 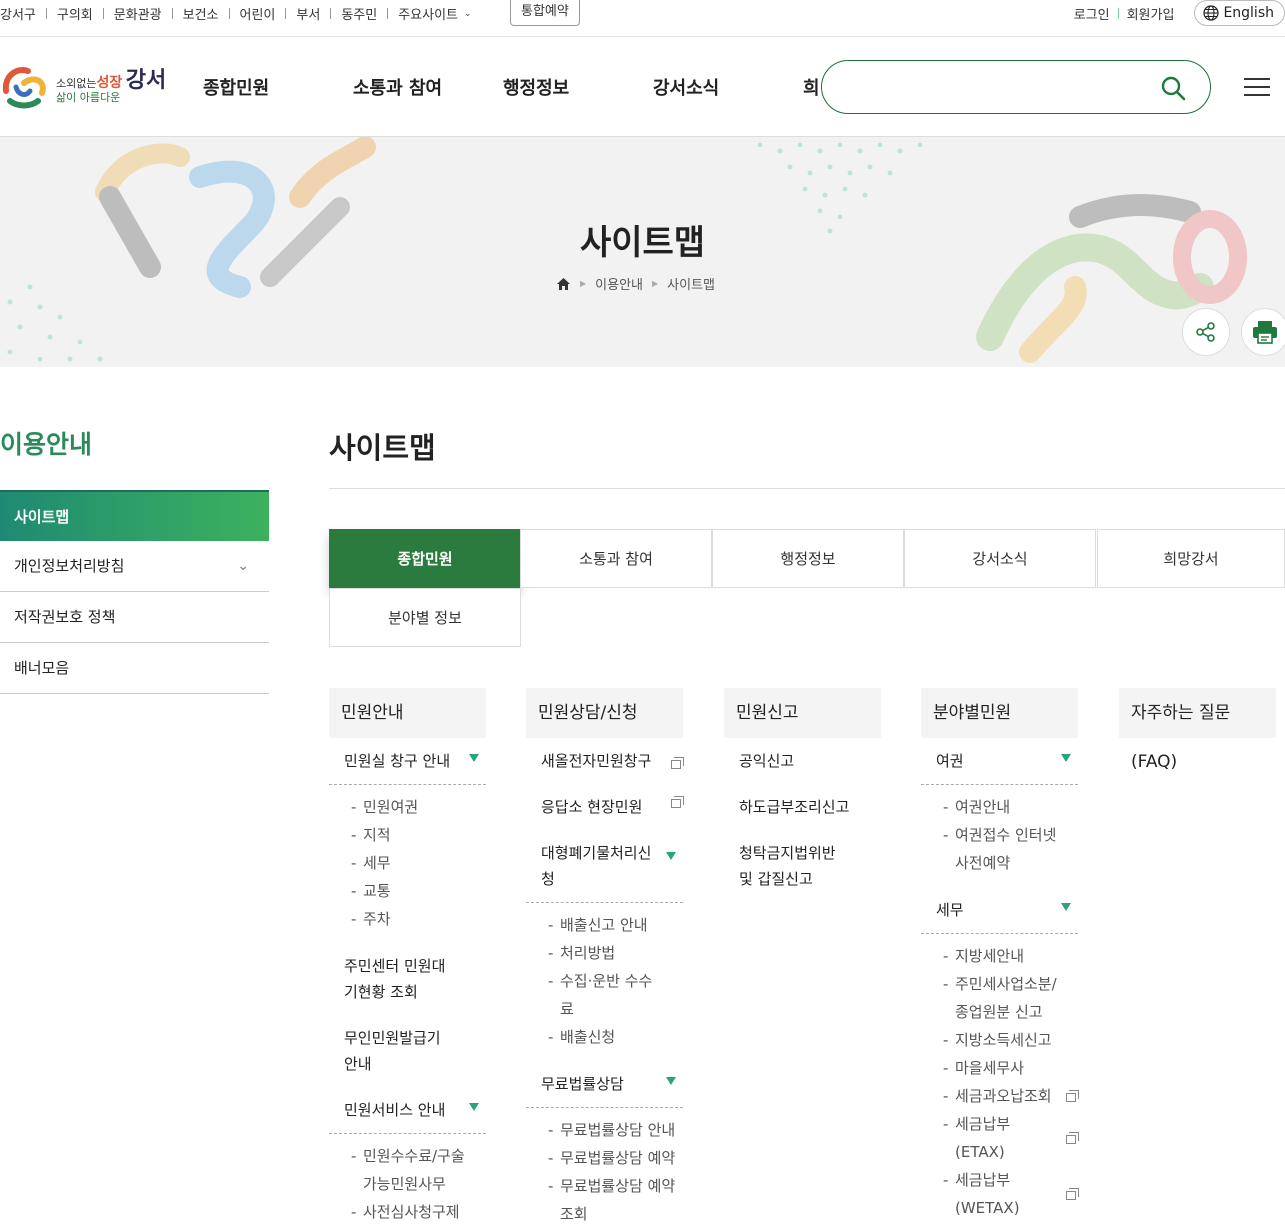 I want to click on share-icon, so click(x=1205, y=332).